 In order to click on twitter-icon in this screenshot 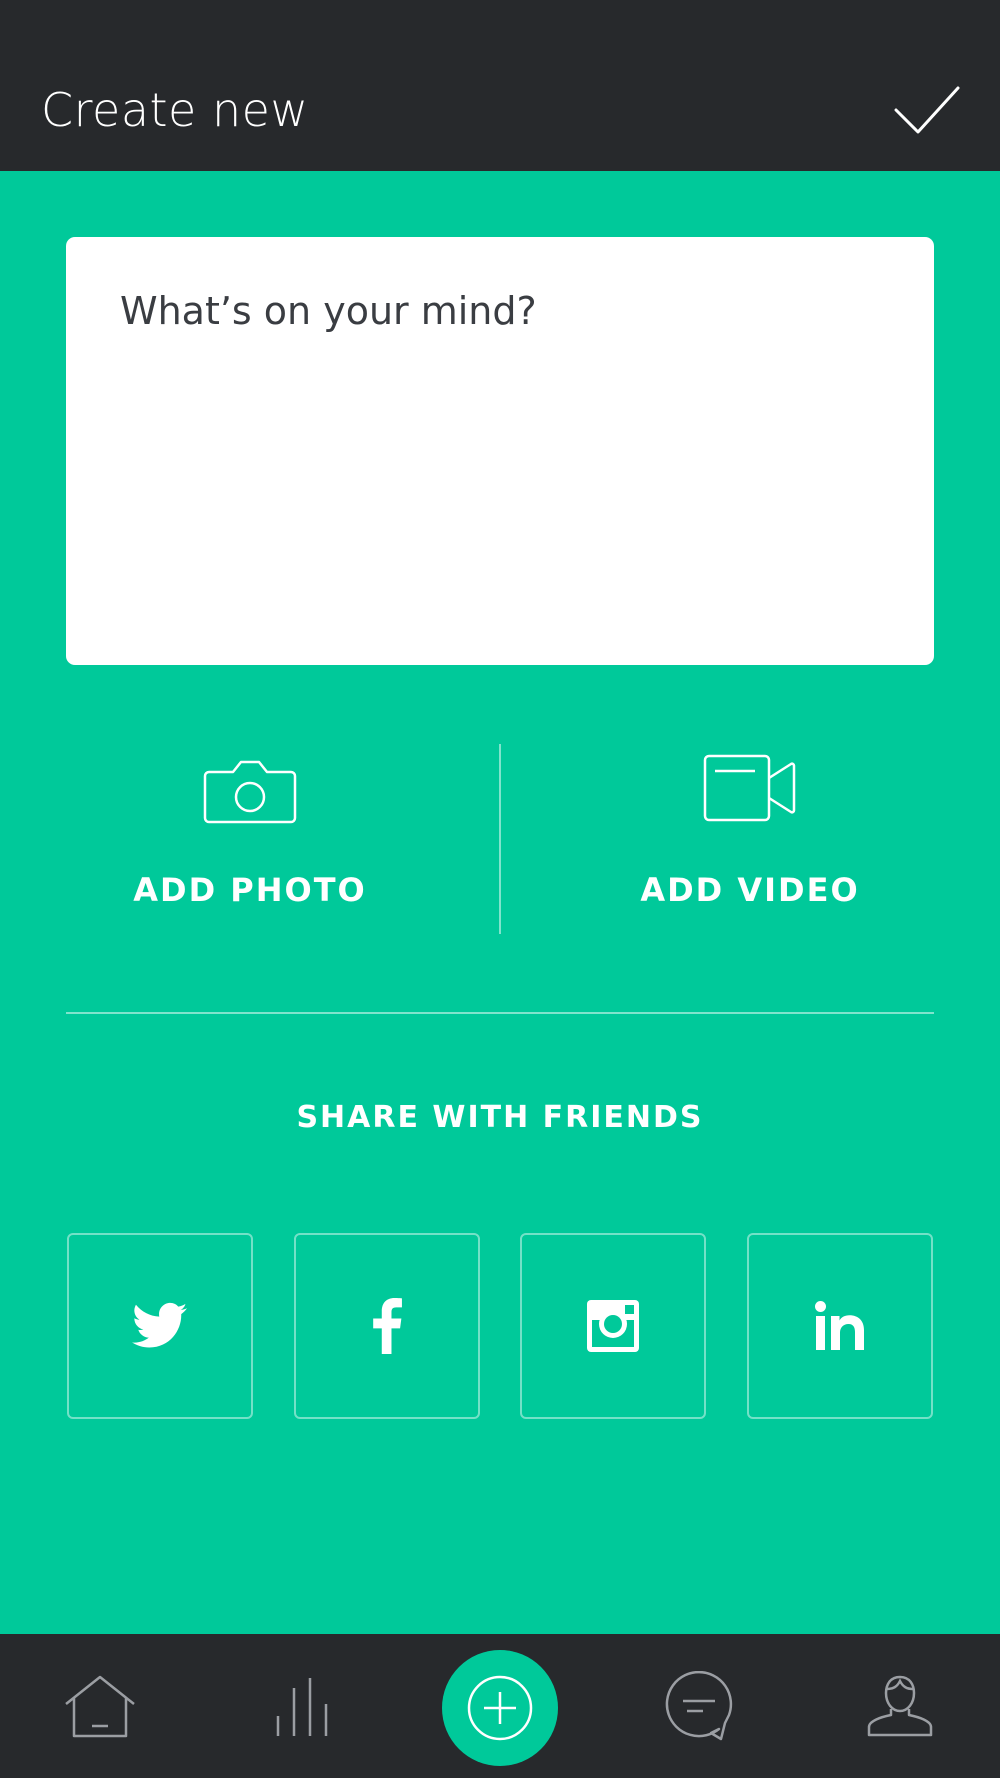, I will do `click(160, 1325)`.